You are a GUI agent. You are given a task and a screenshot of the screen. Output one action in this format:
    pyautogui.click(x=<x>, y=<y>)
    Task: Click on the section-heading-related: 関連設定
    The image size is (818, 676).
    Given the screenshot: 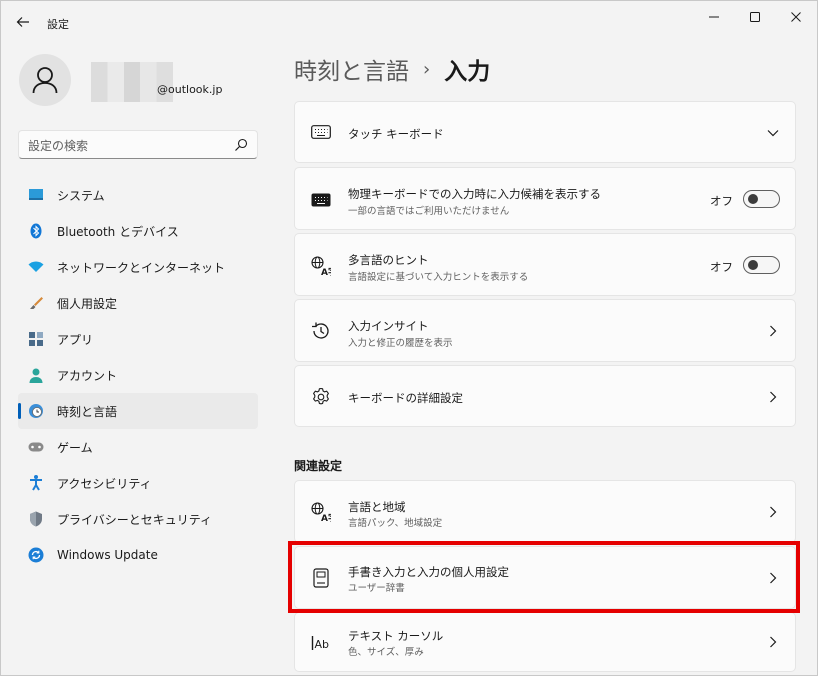 What is the action you would take?
    pyautogui.click(x=318, y=466)
    